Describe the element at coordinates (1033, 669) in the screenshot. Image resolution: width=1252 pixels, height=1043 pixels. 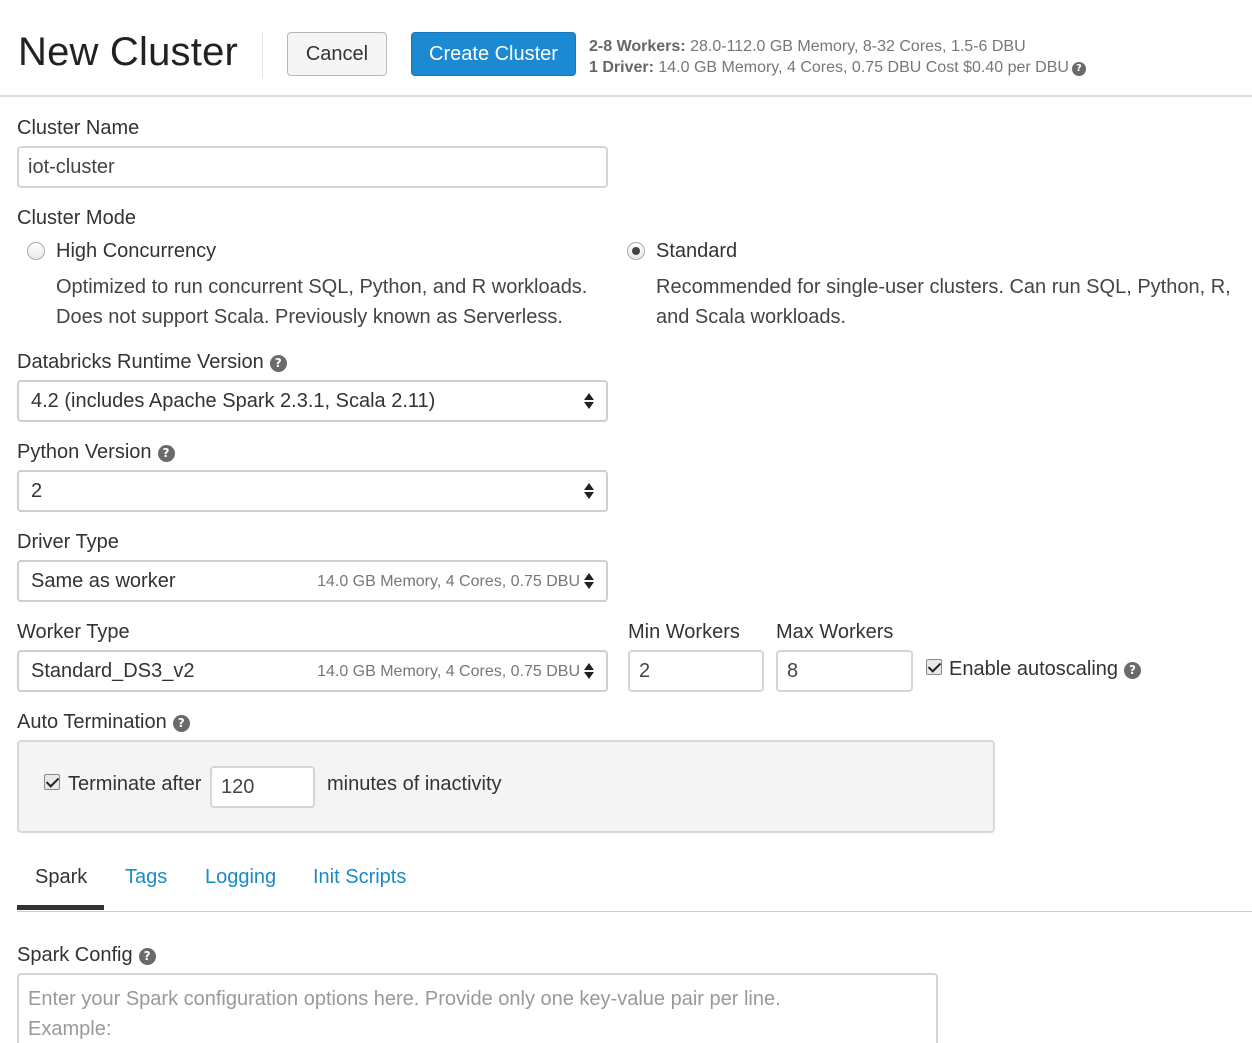
I see `enable-autoscaling-label-text: Enable autoscaling` at that location.